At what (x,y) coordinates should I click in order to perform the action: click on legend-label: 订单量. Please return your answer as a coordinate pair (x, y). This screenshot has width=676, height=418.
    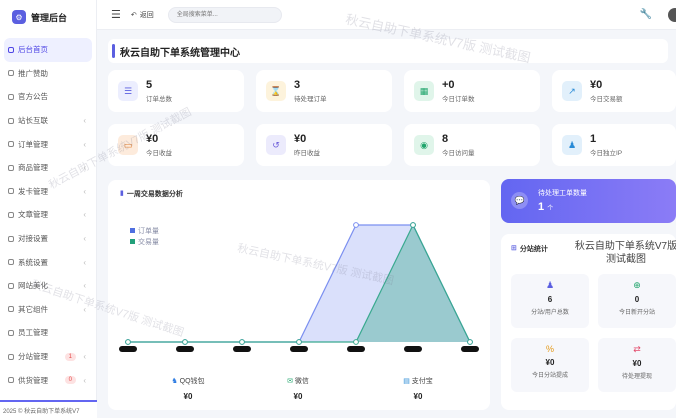
    Looking at the image, I should click on (148, 230).